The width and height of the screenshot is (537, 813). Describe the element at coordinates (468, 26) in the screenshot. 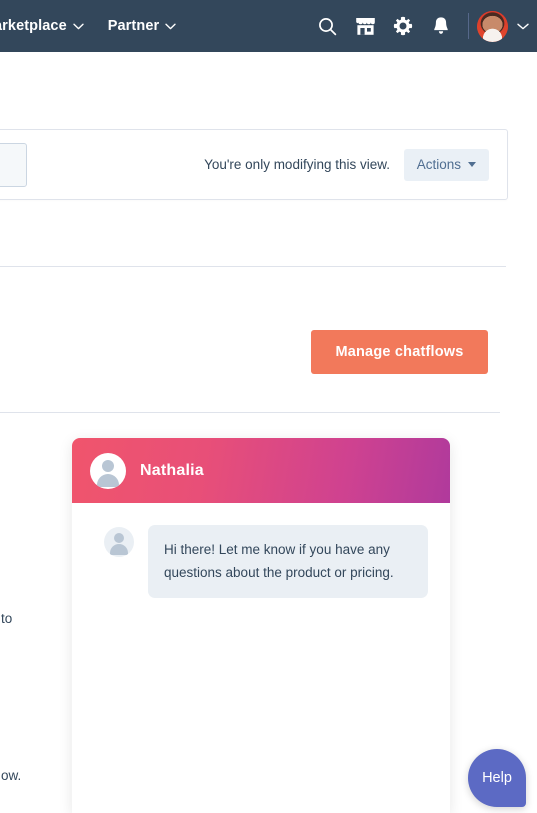

I see `nav-divider` at that location.